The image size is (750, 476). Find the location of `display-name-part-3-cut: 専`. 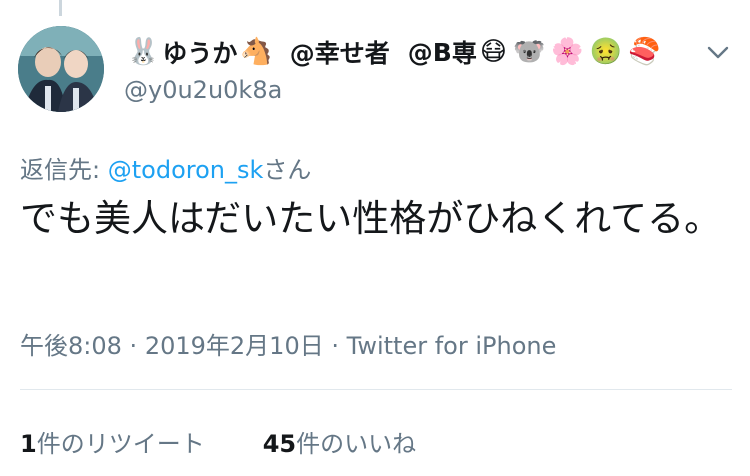

display-name-part-3-cut: 専 is located at coordinates (464, 53).